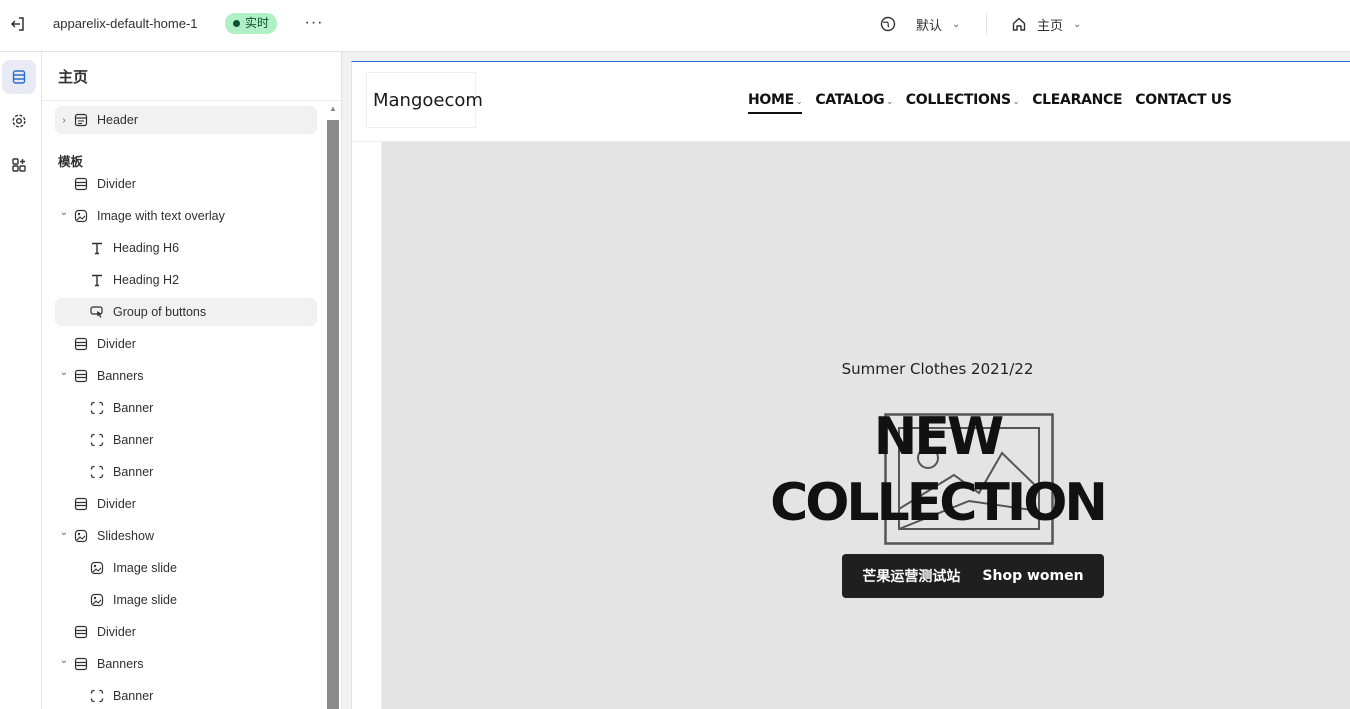 Image resolution: width=1350 pixels, height=709 pixels. Describe the element at coordinates (333, 414) in the screenshot. I see `scrollbar-thumb` at that location.